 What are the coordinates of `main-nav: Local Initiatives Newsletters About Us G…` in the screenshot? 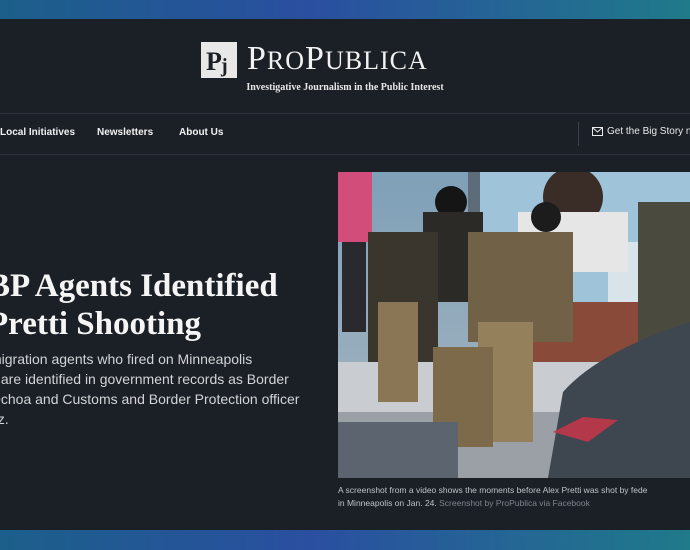 It's located at (345, 134).